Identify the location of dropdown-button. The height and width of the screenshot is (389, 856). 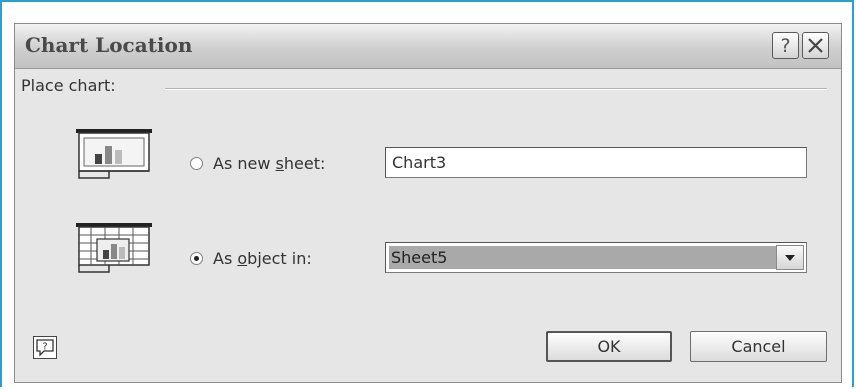
(790, 257).